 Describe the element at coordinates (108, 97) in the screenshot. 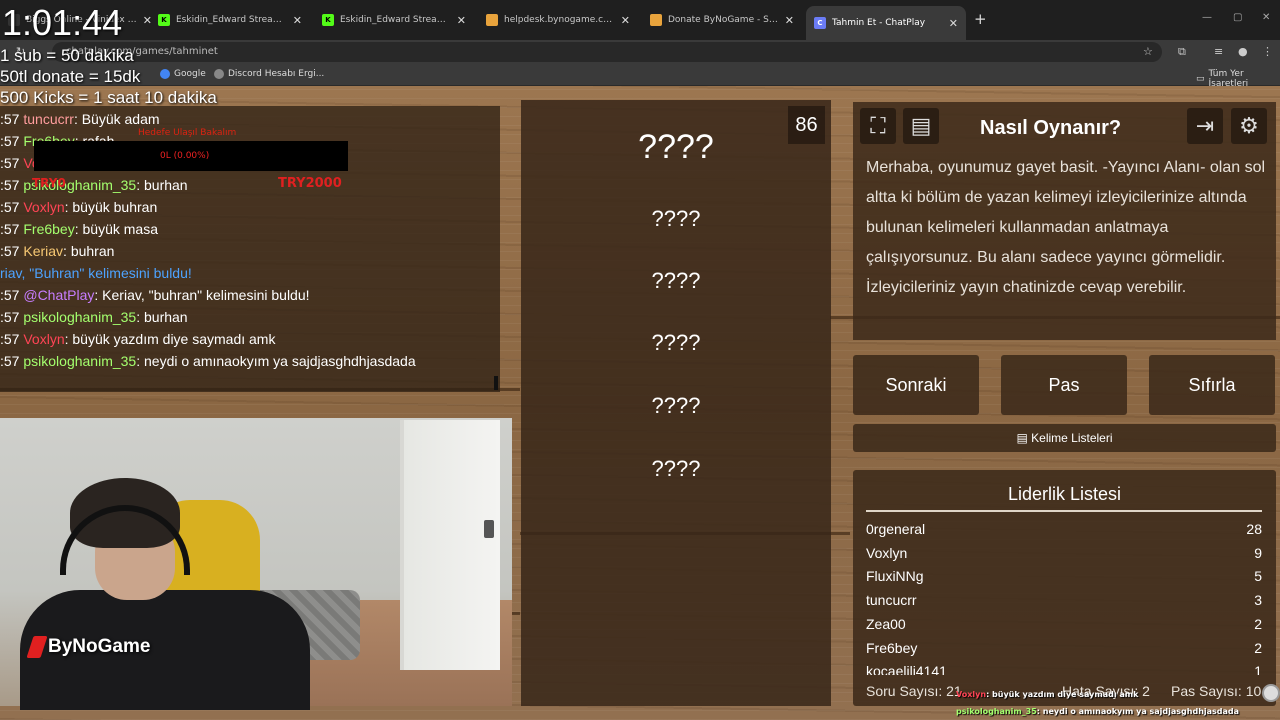

I see `rate-kicks: 500 Kicks = 1 saat 10 dakika` at that location.